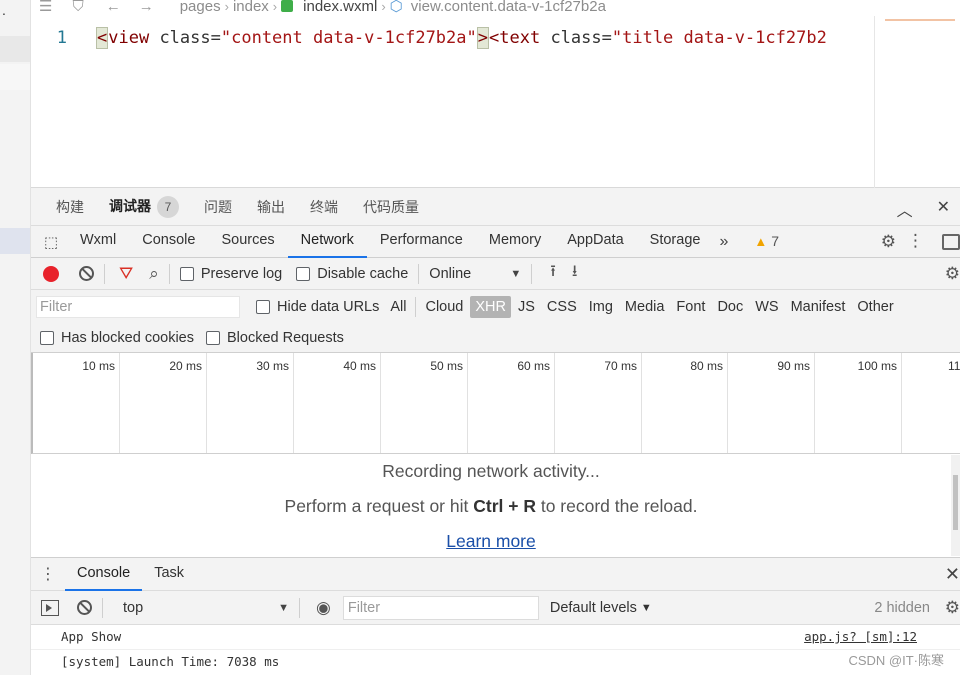 Image resolution: width=960 pixels, height=675 pixels. Describe the element at coordinates (154, 274) in the screenshot. I see `search-icon: ⌕` at that location.